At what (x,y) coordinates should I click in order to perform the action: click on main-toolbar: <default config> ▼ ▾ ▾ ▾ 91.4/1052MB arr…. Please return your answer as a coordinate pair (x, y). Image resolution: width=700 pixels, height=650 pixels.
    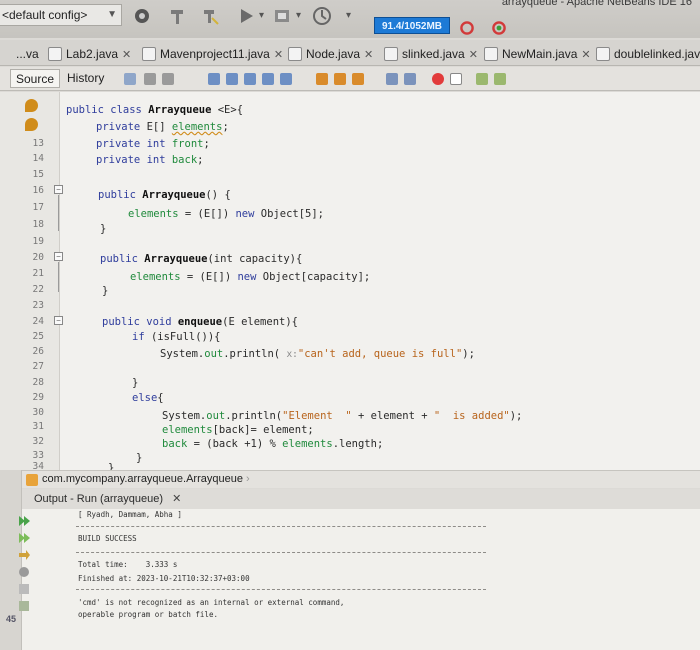
    Looking at the image, I should click on (350, 19).